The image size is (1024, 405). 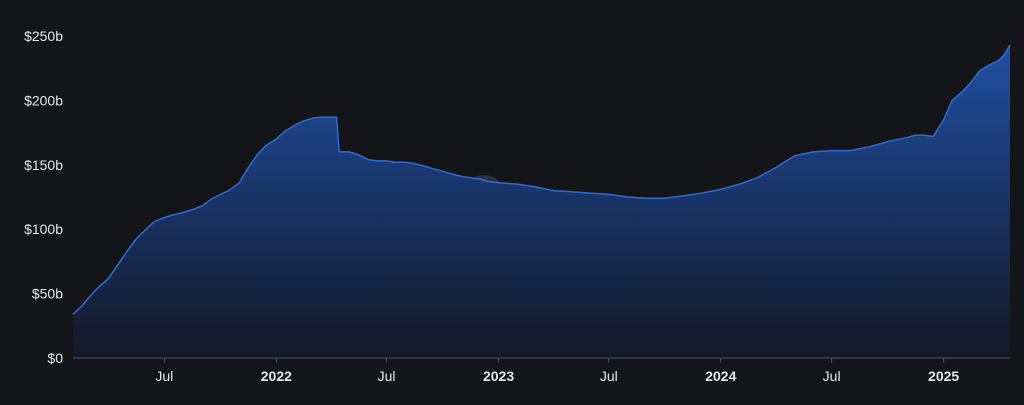 I want to click on y-tick-label: $150b, so click(x=43, y=165).